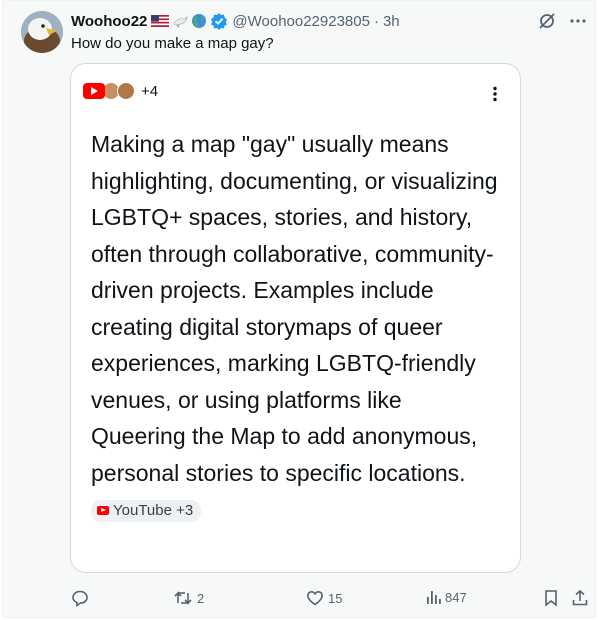  I want to click on reply-button, so click(80, 598).